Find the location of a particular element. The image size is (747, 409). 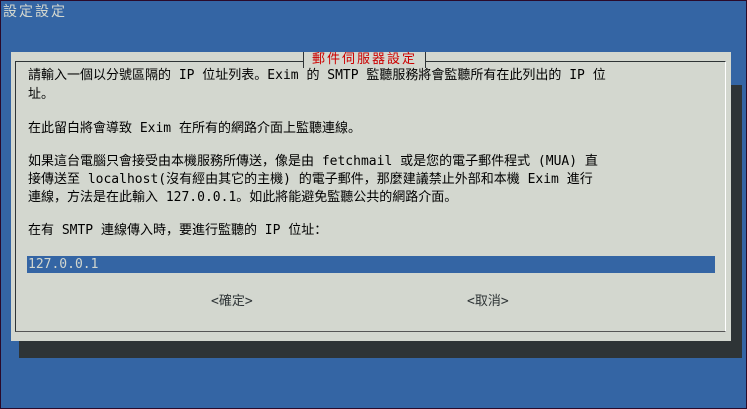

ip-address-value: 127.0.0.1 is located at coordinates (63, 264).